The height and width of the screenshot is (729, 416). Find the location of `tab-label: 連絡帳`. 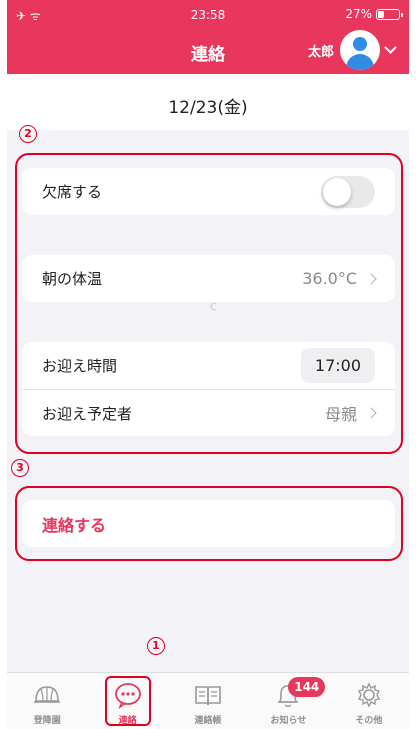

tab-label: 連絡帳 is located at coordinates (208, 721).